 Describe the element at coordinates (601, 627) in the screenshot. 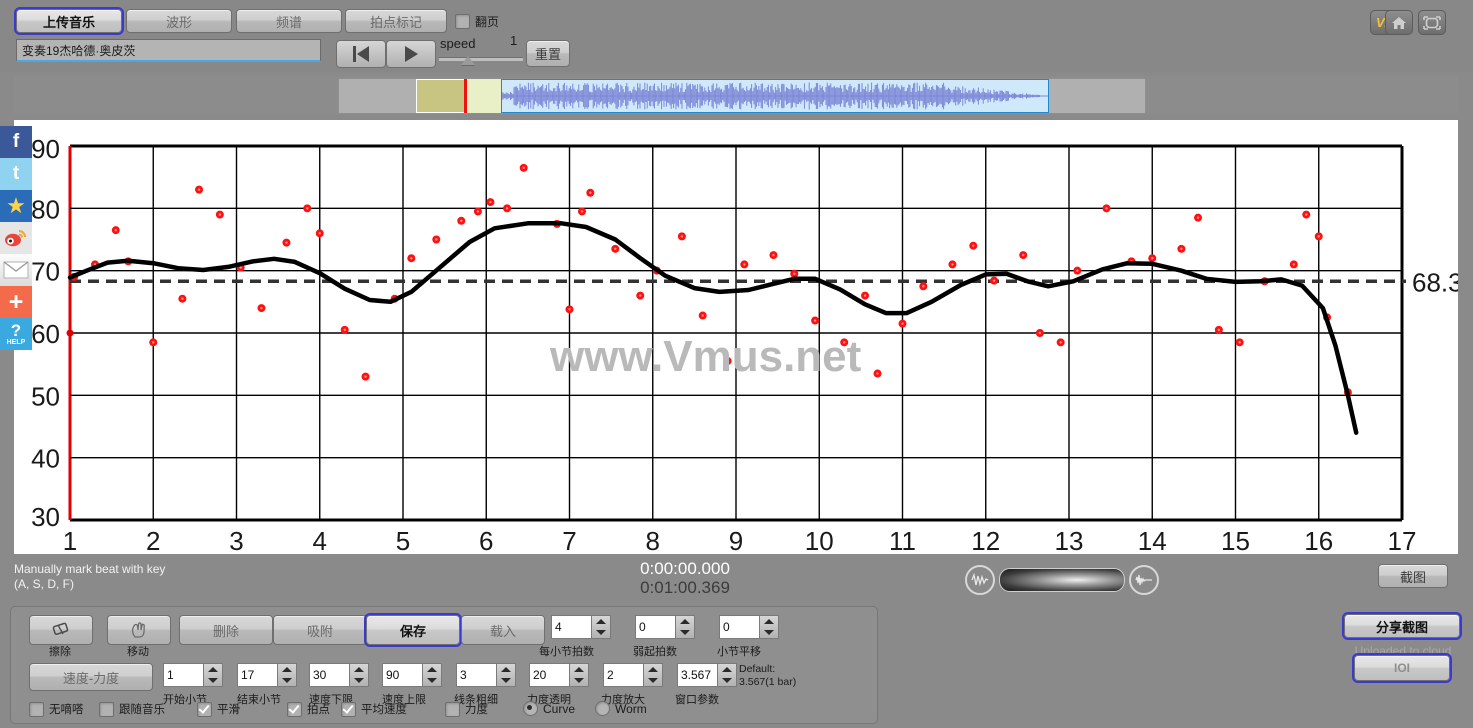

I see `beats-per-bar-arrows` at that location.